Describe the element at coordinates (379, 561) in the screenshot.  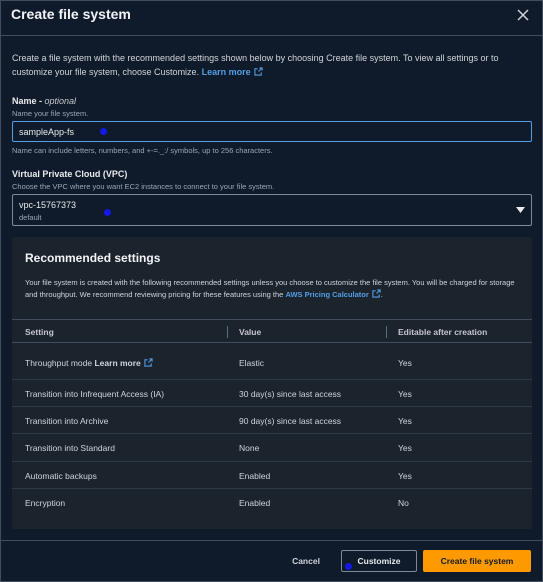
I see `customize-button: Customize` at that location.